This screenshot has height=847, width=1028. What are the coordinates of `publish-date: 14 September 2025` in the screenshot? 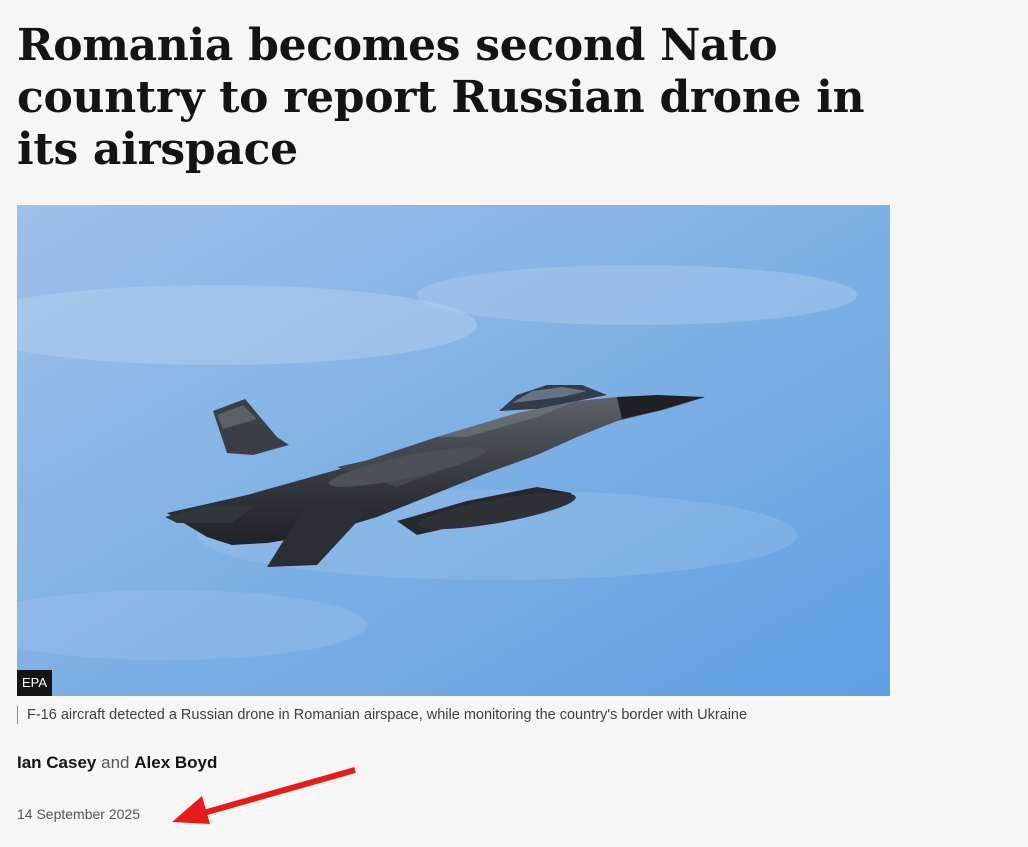 It's located at (78, 814).